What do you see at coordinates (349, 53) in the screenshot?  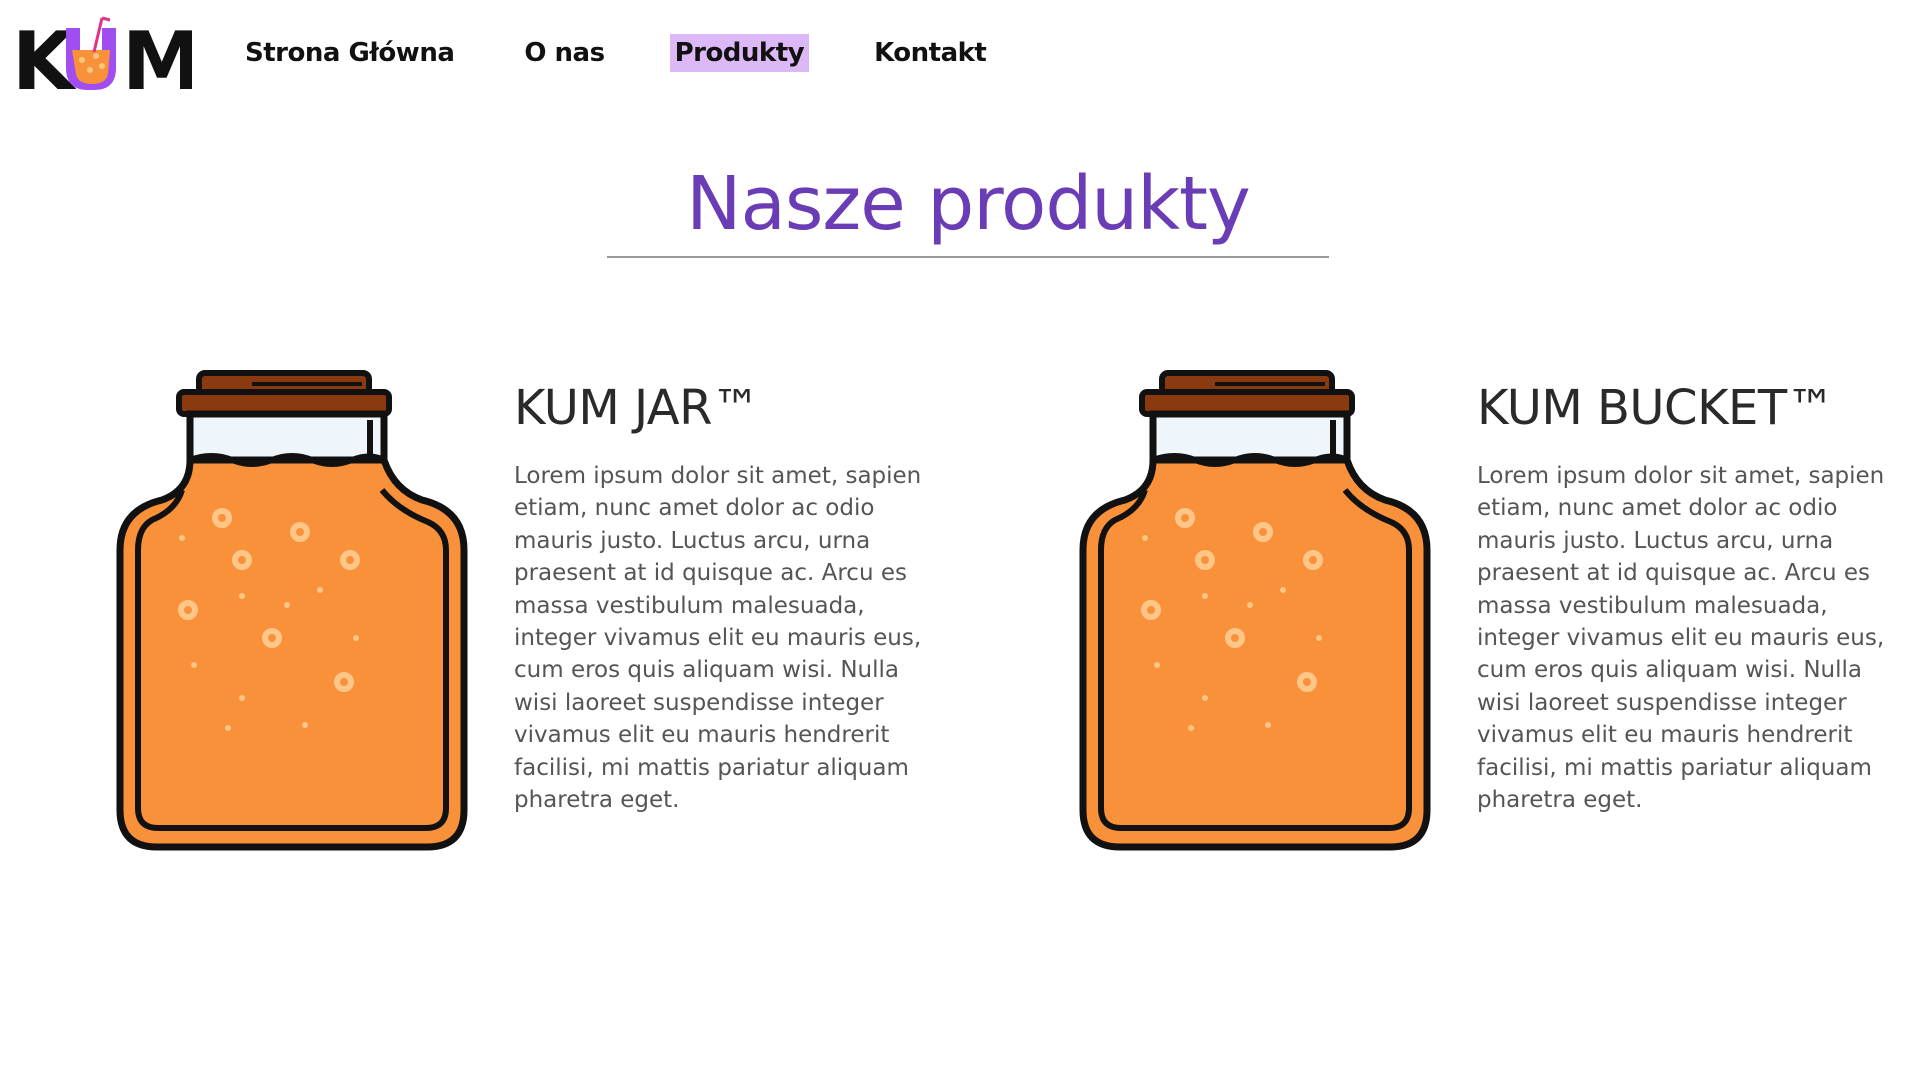 I see `nav-item-home: Strona Główna` at bounding box center [349, 53].